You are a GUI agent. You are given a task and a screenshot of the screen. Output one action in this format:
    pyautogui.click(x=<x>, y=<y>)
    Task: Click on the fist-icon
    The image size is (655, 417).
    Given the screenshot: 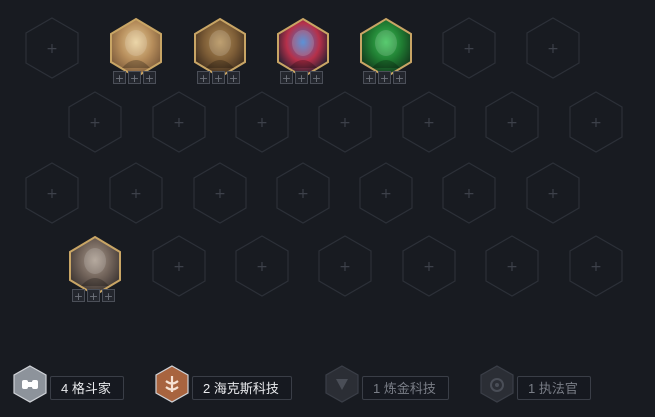 What is the action you would take?
    pyautogui.click(x=30, y=384)
    